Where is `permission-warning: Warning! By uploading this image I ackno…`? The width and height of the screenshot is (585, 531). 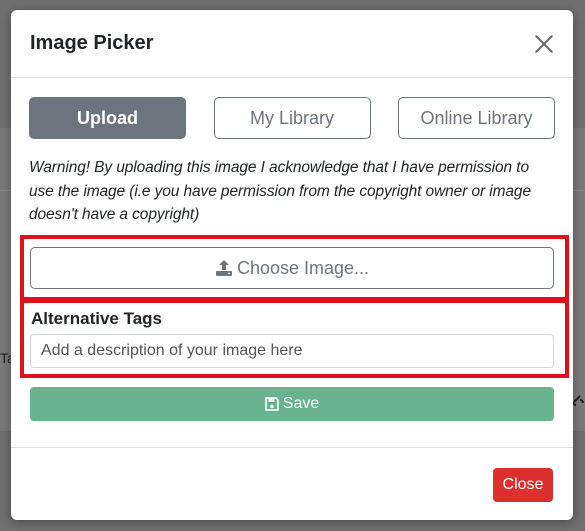 permission-warning: Warning! By uploading this image I ackno… is located at coordinates (280, 191).